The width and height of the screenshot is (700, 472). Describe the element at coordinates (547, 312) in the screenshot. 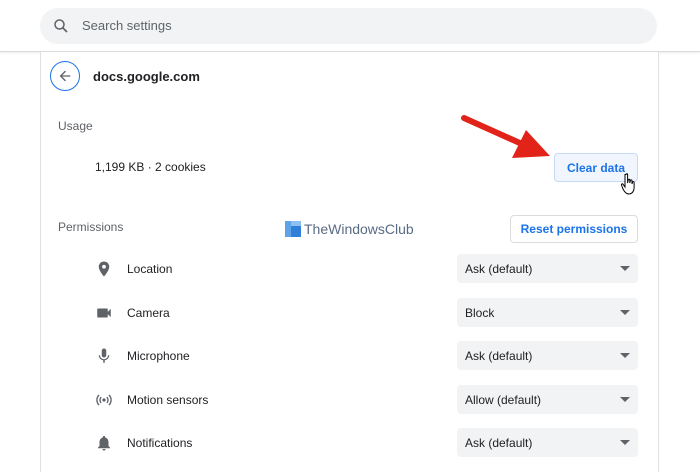

I see `camera-select: Block` at that location.